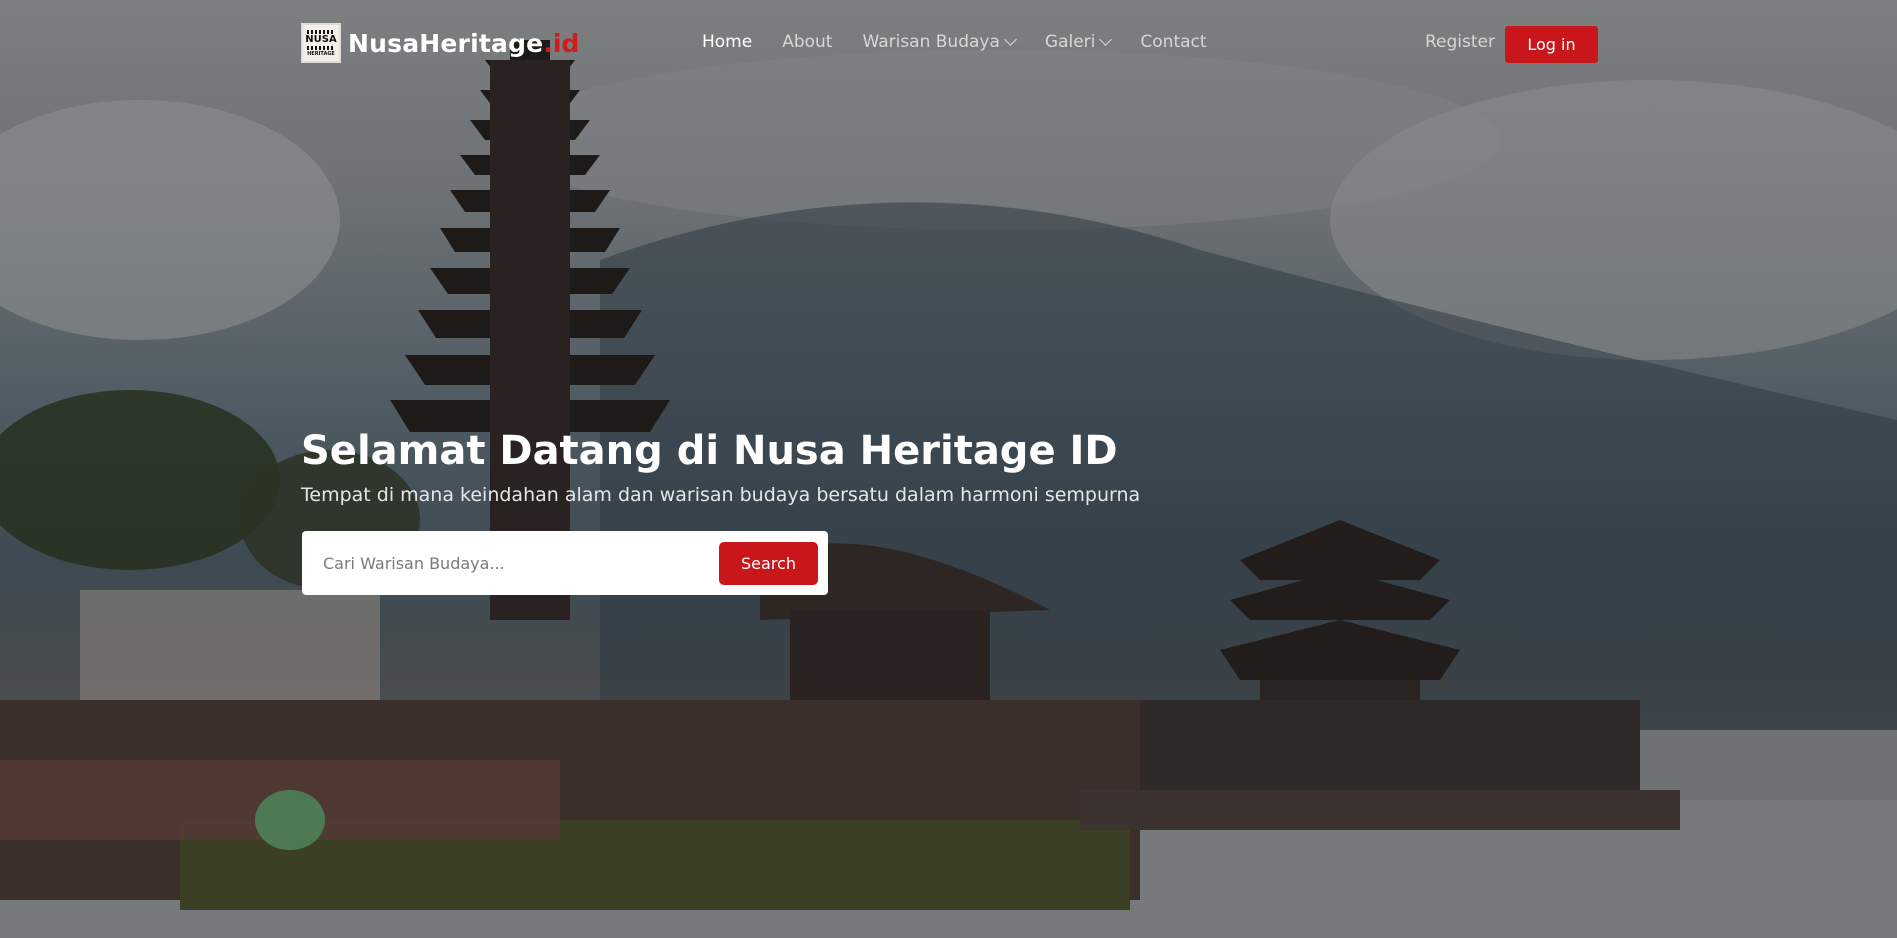  I want to click on nav-contact-label: Contact, so click(1173, 42).